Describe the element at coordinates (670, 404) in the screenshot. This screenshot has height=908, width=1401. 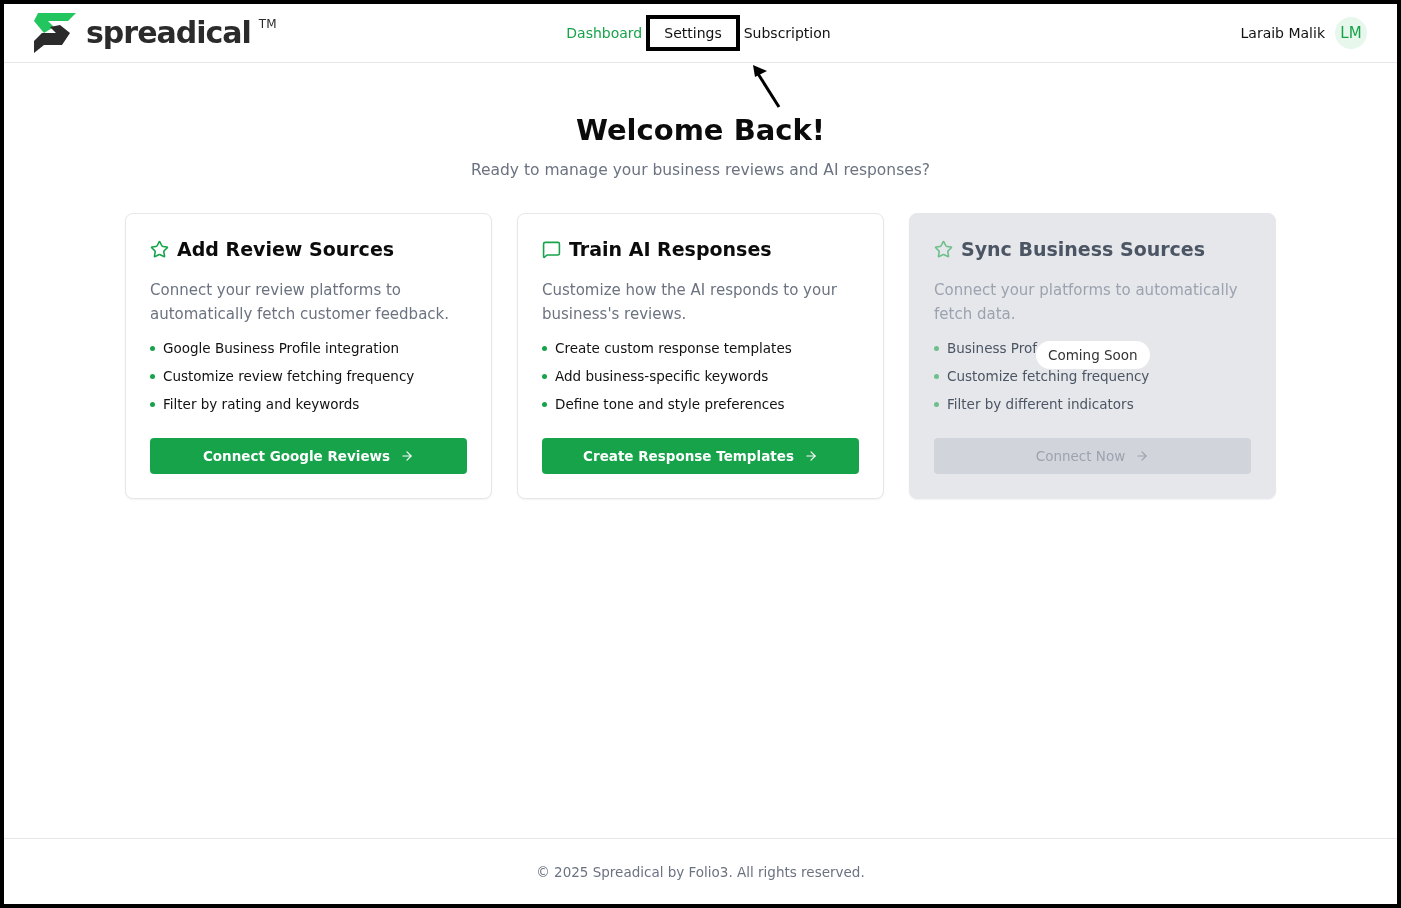
I see `feature-text: Define tone and style preferences` at that location.